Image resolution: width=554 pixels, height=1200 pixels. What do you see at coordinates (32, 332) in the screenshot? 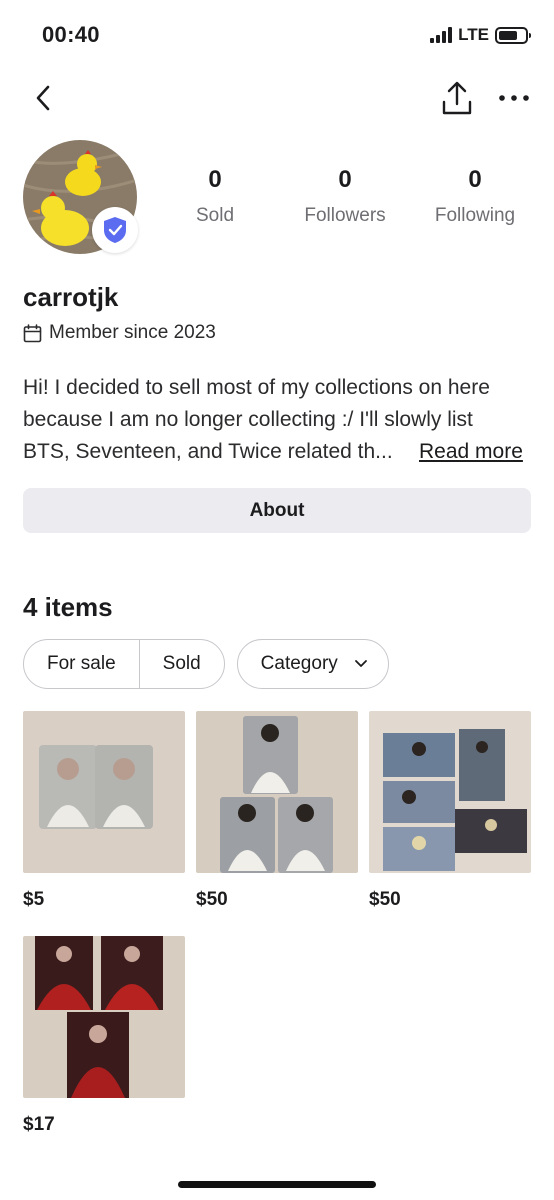
I see `calendar-icon` at bounding box center [32, 332].